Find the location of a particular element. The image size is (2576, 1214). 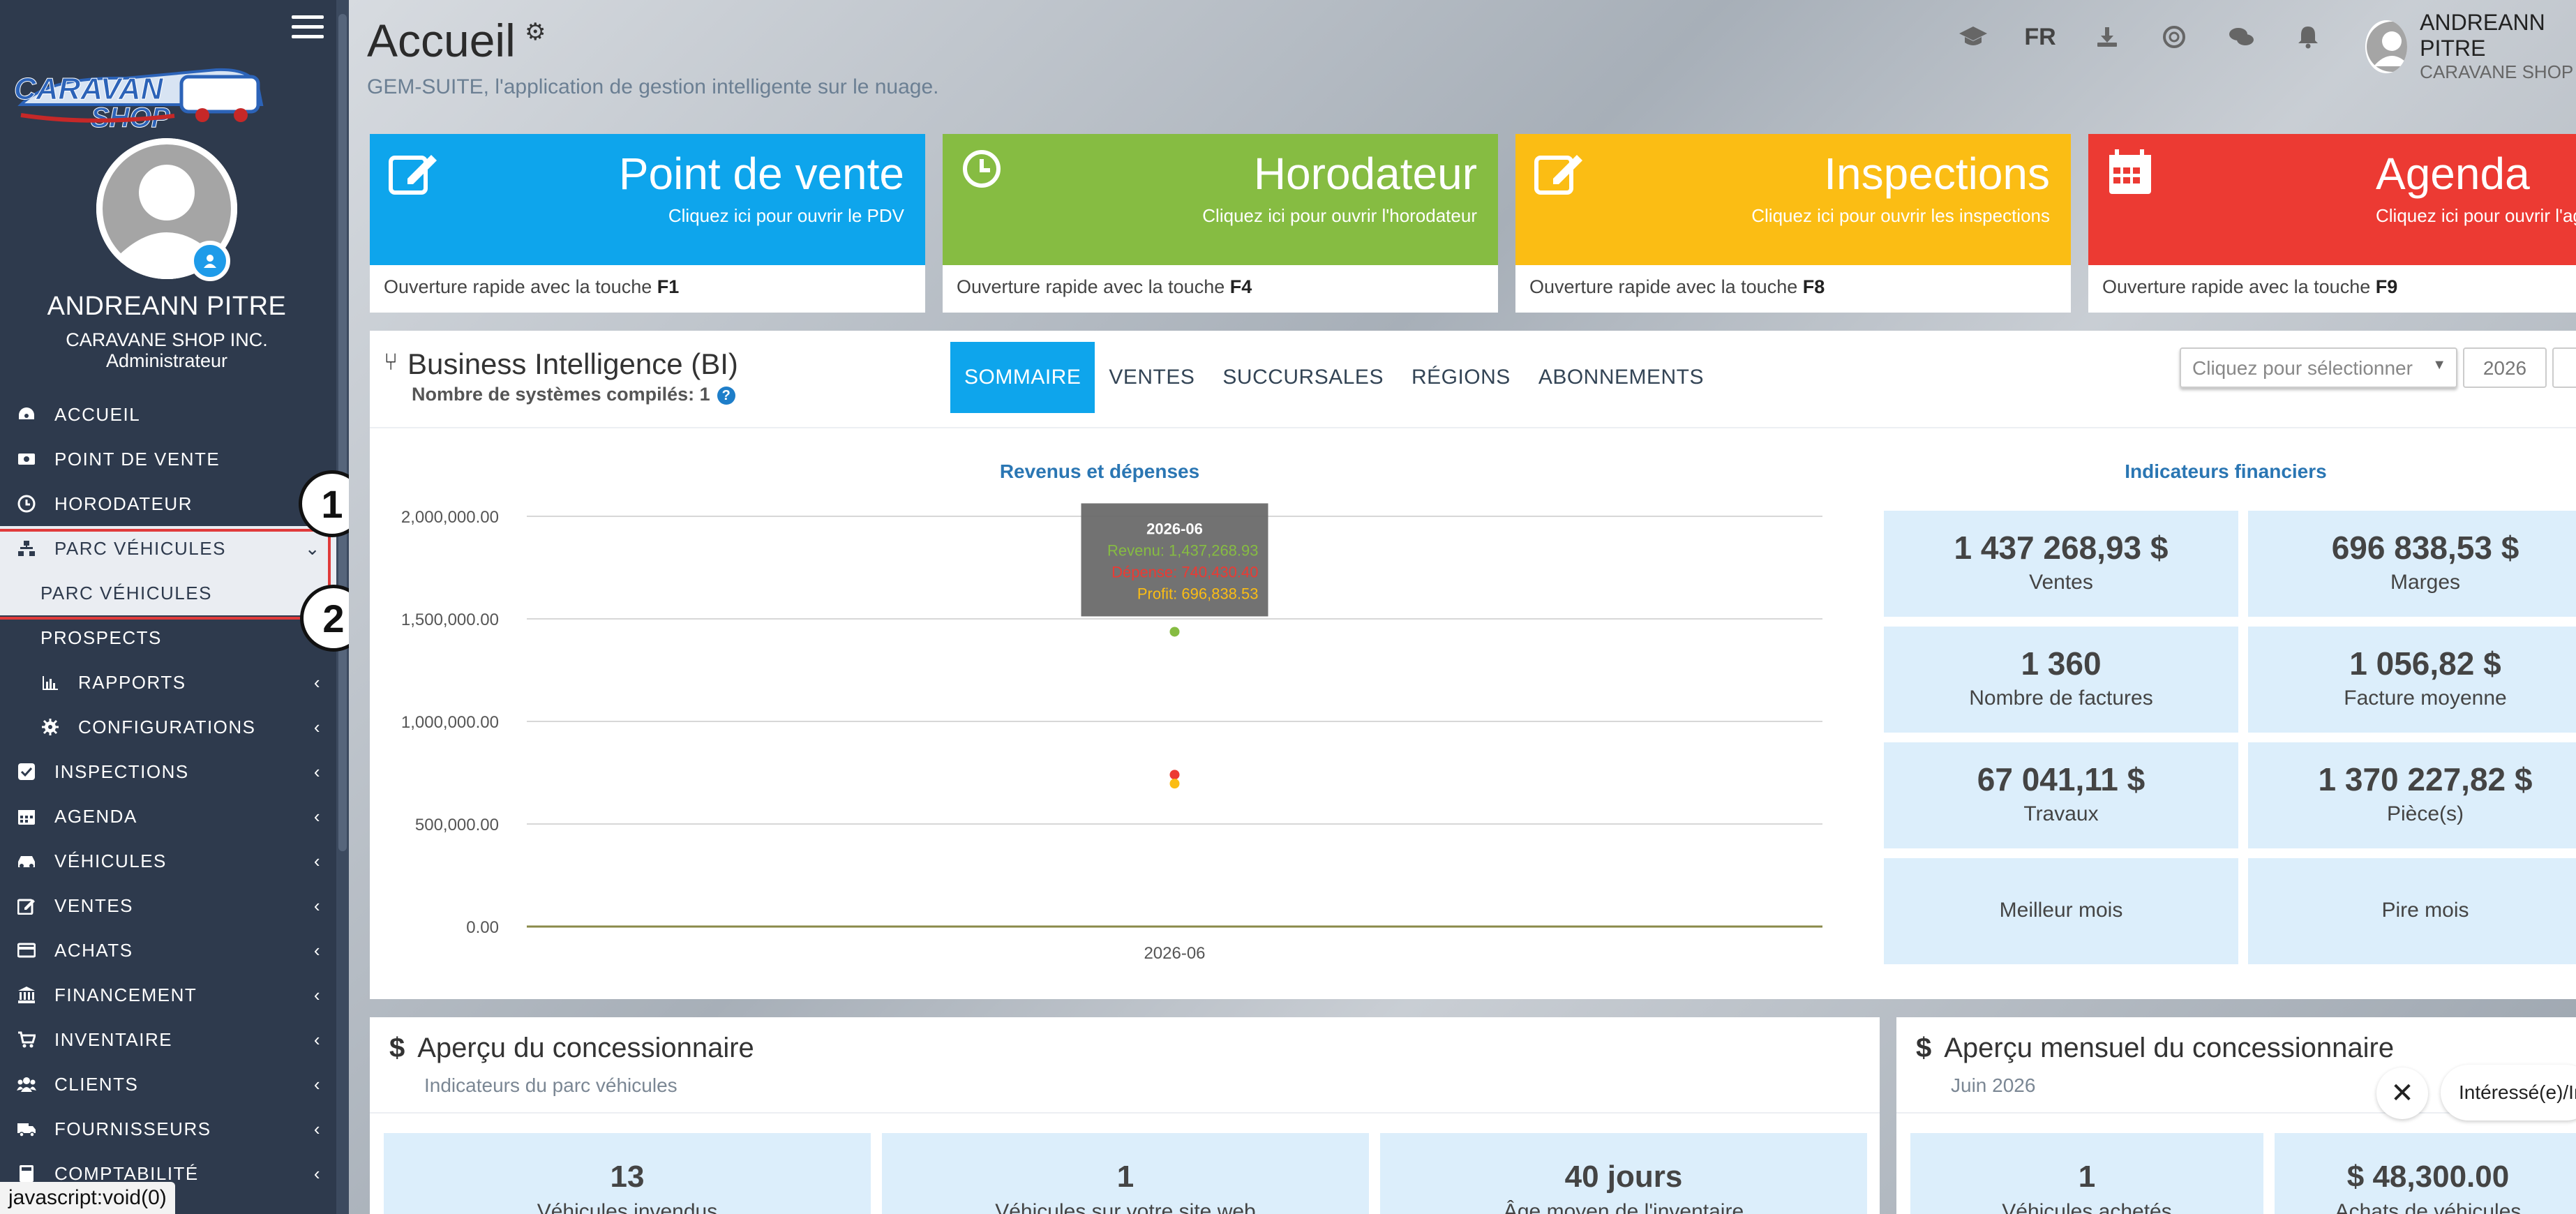

sidebar-subitem-prospects: PROSPECTS is located at coordinates (168, 637).